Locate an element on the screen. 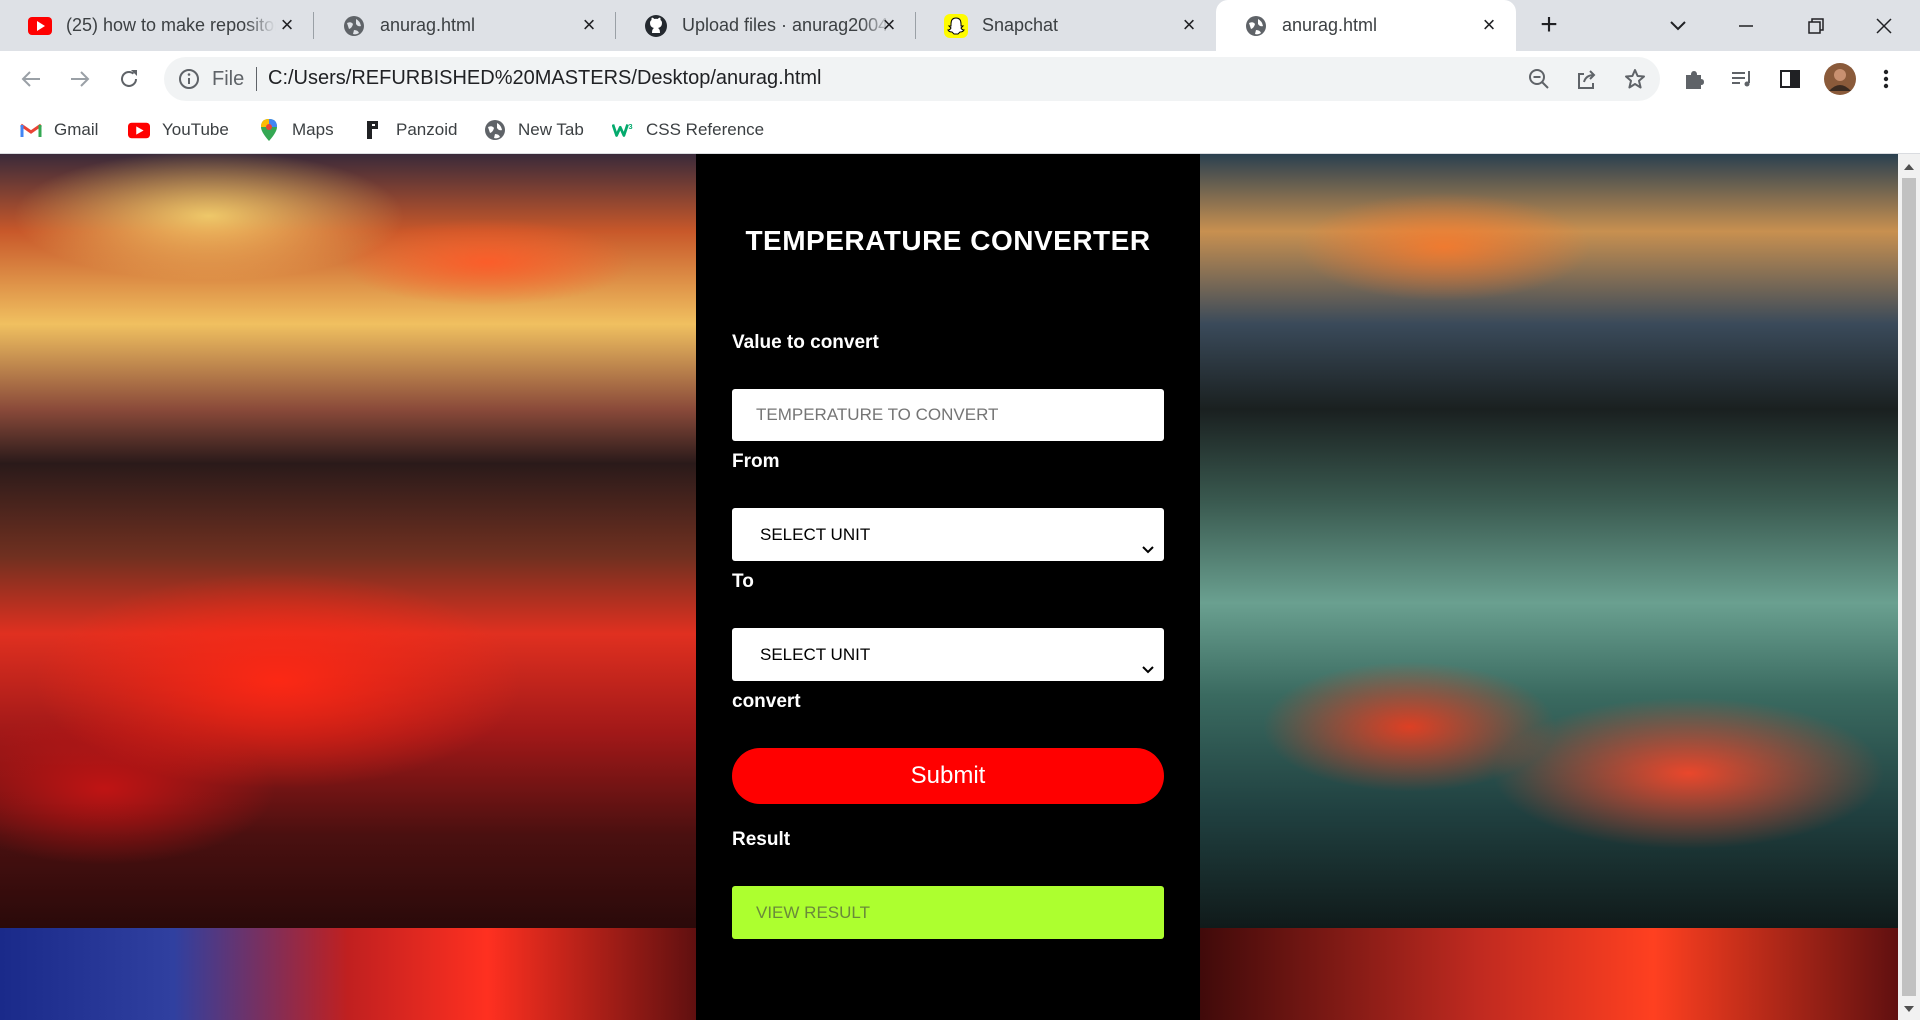  scroll-thumb is located at coordinates (1909, 587).